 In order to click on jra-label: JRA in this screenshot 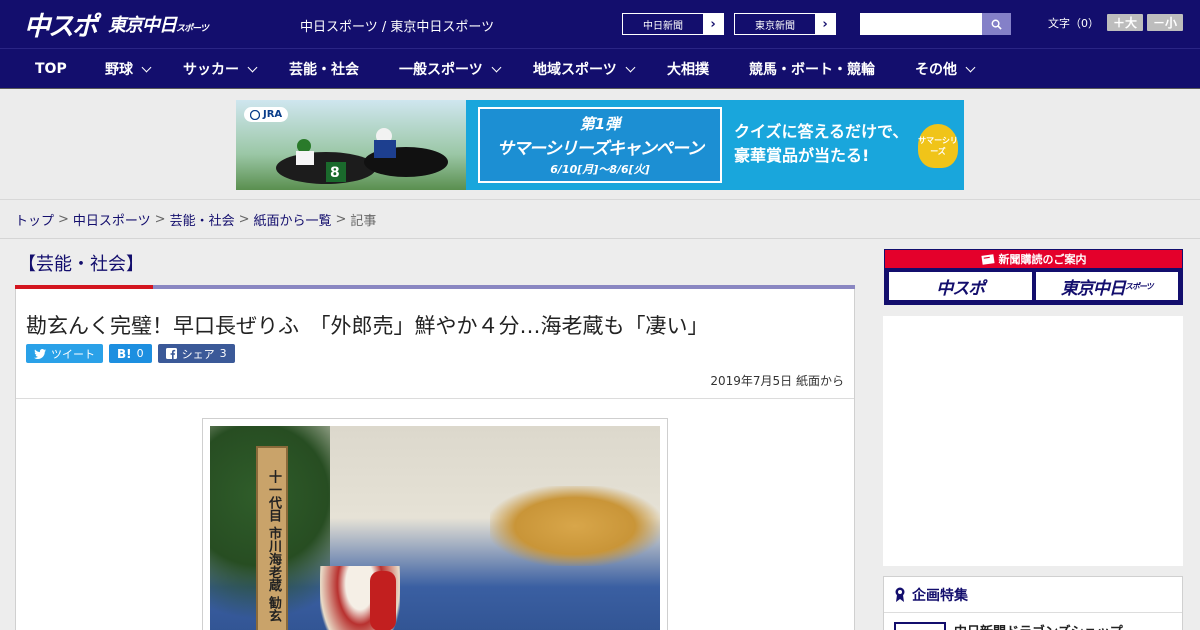, I will do `click(273, 114)`.